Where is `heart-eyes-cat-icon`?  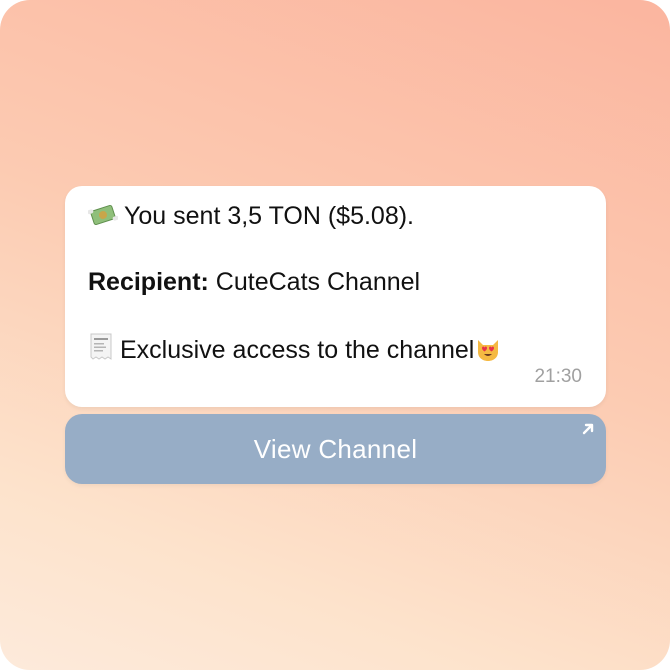 heart-eyes-cat-icon is located at coordinates (488, 353).